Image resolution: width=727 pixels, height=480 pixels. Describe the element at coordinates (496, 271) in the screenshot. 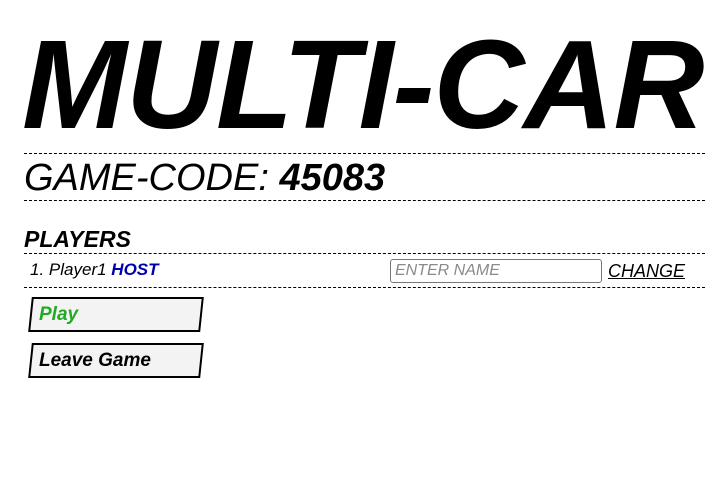

I see `name-input` at that location.